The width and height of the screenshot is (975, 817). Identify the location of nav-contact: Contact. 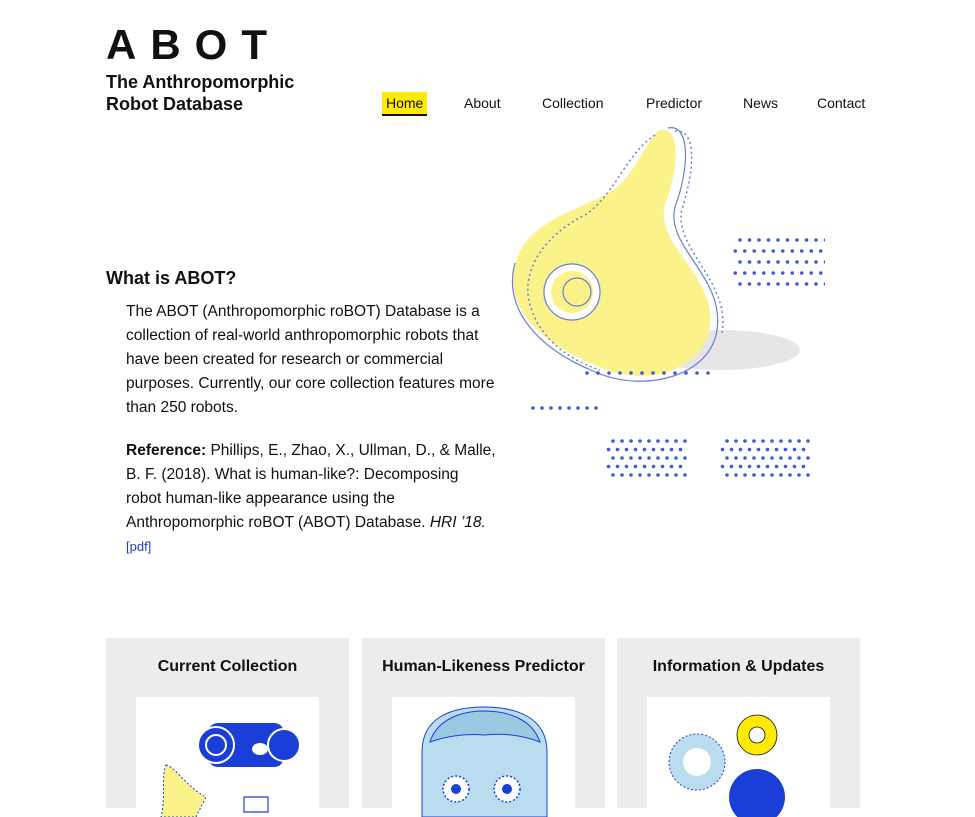
(841, 103).